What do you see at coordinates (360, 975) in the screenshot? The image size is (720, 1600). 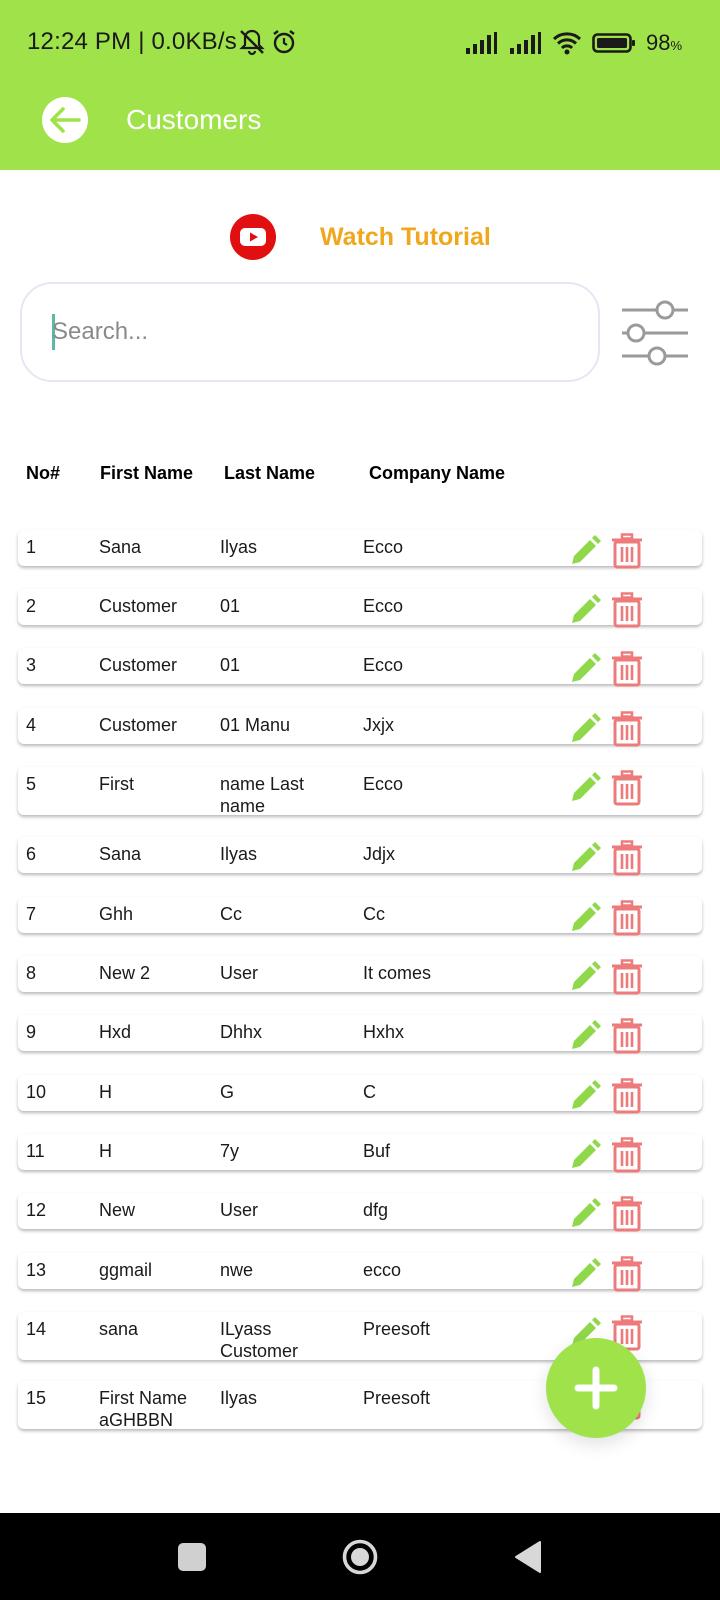 I see `table-row: 8 New 2 User It comes` at bounding box center [360, 975].